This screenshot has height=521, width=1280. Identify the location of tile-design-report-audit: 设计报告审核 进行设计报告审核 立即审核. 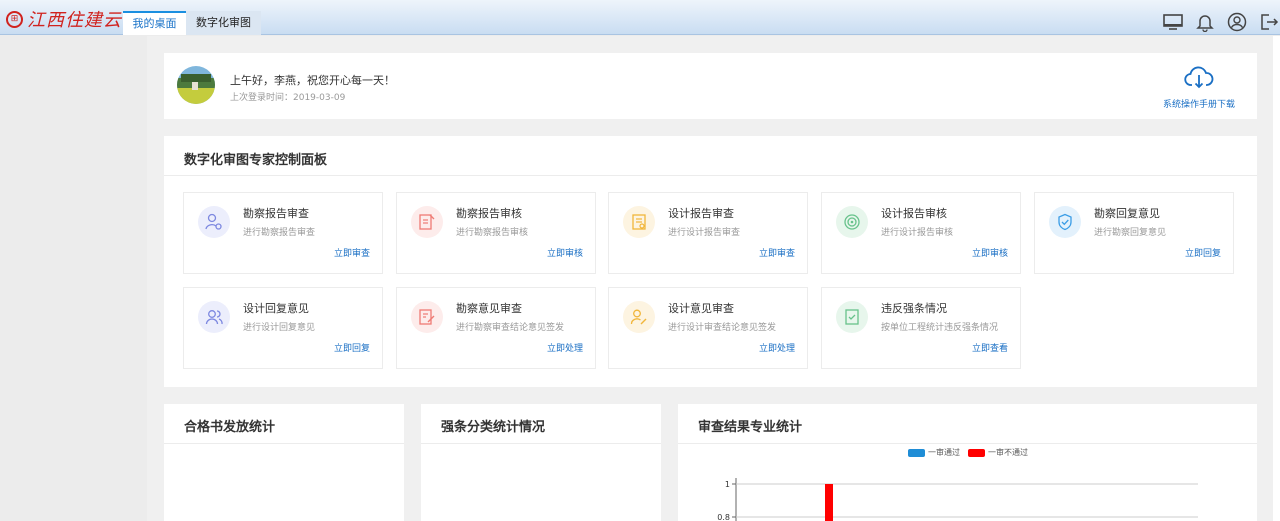
(921, 233).